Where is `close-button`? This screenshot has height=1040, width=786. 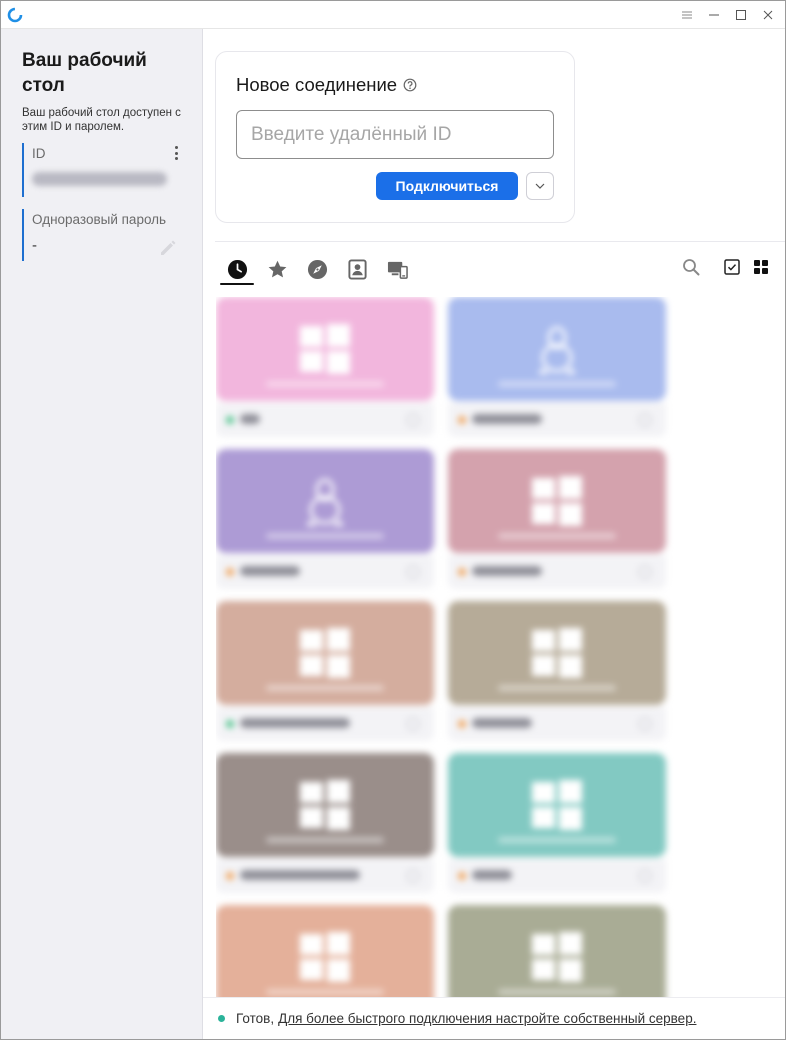
close-button is located at coordinates (767, 15).